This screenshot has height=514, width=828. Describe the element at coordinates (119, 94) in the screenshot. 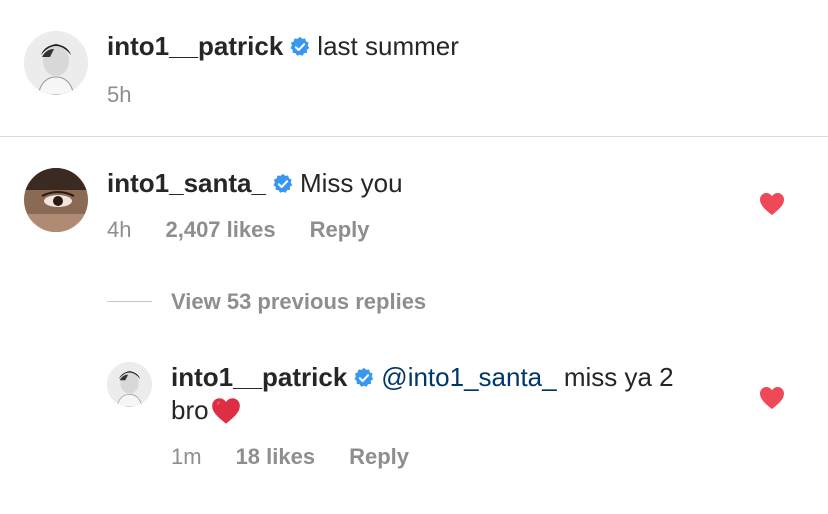

I see `post-time: 5h` at that location.